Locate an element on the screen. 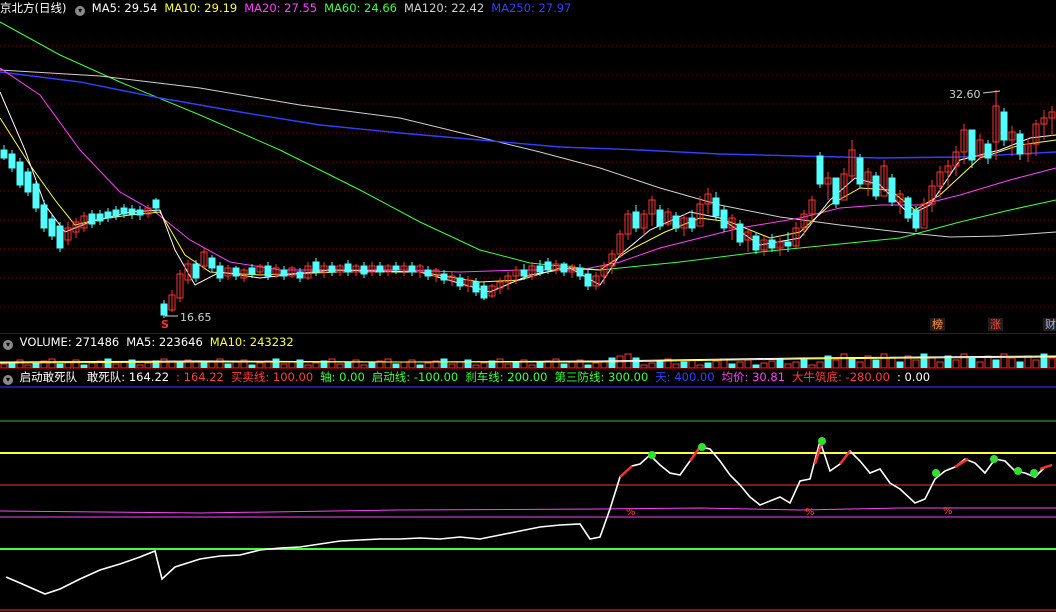 The height and width of the screenshot is (612, 1056). ma-legend-item-2: MA20: 27.55 is located at coordinates (281, 8).